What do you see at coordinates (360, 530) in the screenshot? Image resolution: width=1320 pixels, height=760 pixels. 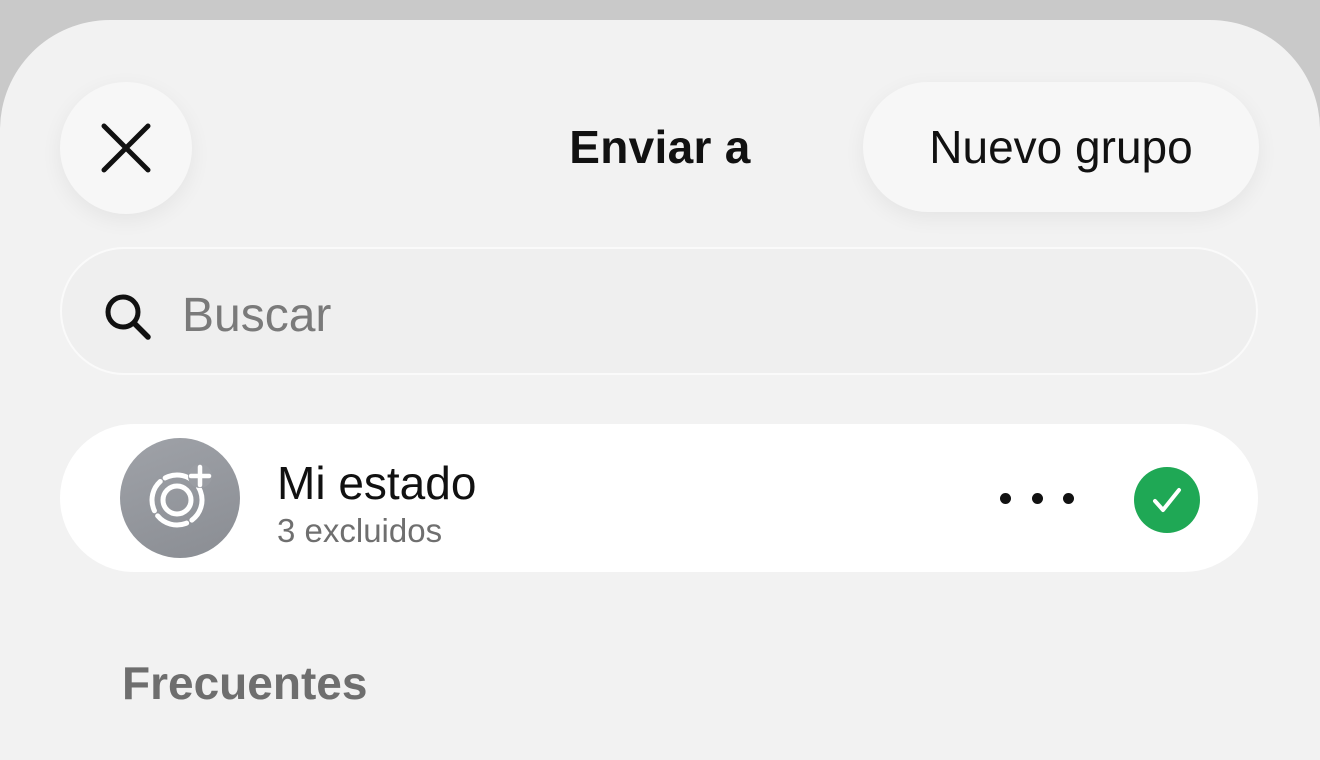 I see `status-subtitle: 3 excluidos` at bounding box center [360, 530].